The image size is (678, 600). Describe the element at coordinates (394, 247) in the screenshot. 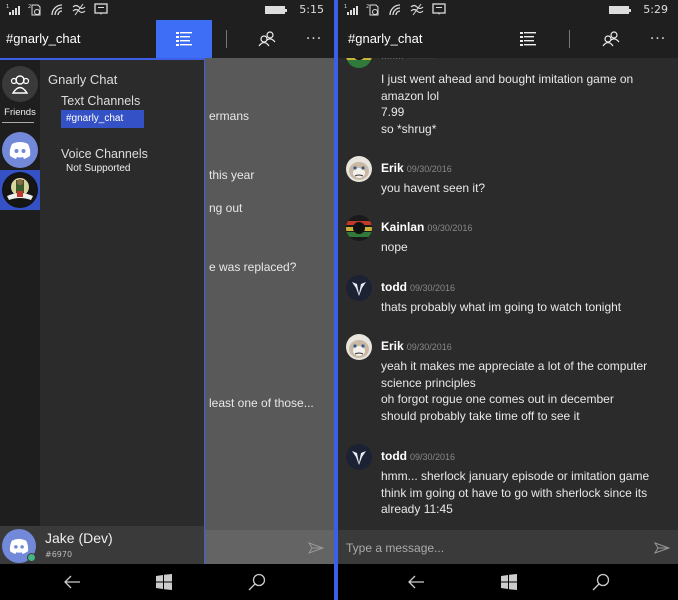

I see `message-body: nope` at that location.